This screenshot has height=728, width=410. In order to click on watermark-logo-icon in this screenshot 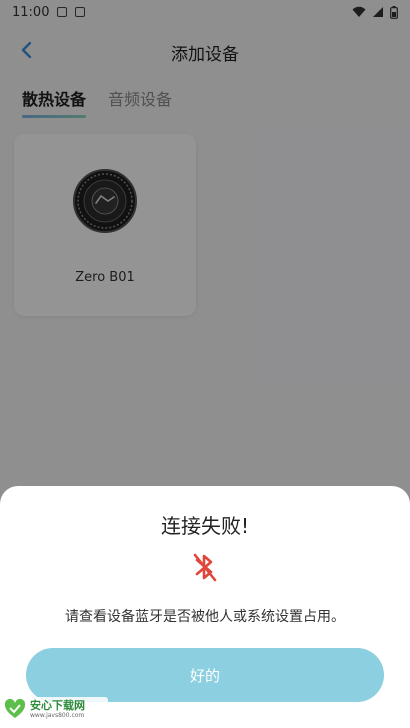, I will do `click(15, 708)`.